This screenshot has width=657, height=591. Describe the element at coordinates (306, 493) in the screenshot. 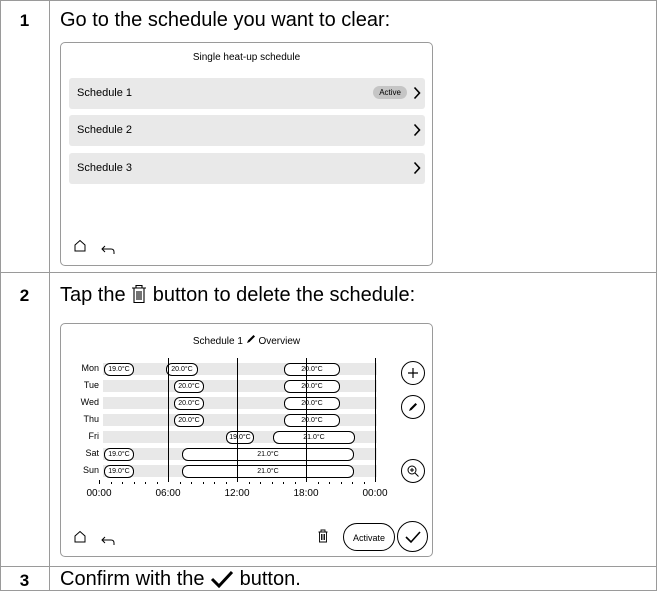

I see `time-tick-label: 18:00` at that location.